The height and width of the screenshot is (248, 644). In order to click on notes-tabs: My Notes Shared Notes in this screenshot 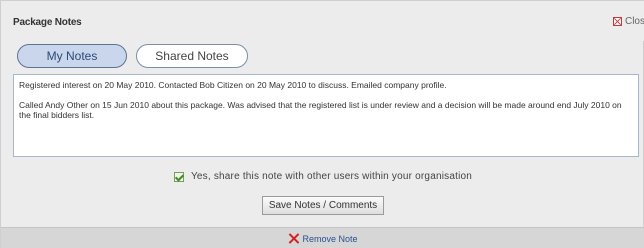, I will do `click(132, 56)`.